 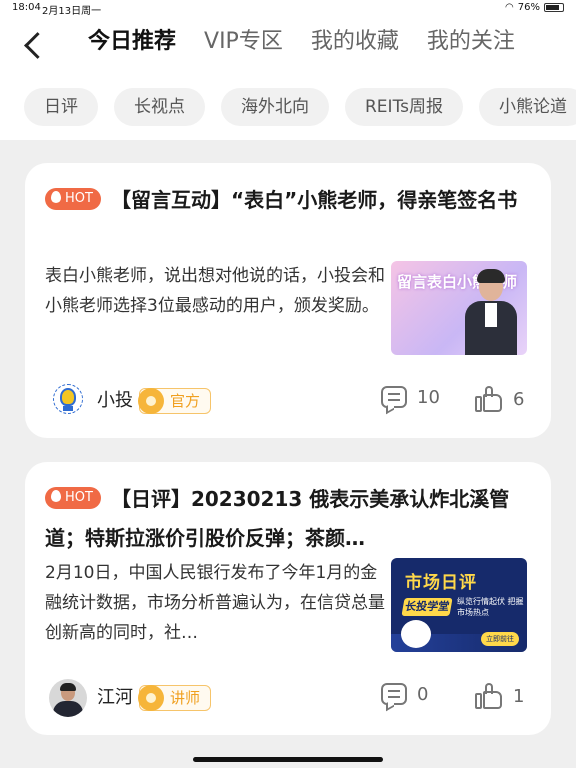 I want to click on status-right: ◠ 76%, so click(x=534, y=7).